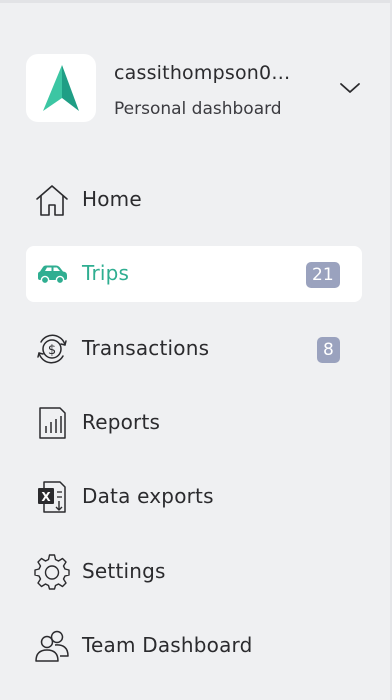 The image size is (392, 700). Describe the element at coordinates (194, 200) in the screenshot. I see `sidebar-item-home: Home` at that location.